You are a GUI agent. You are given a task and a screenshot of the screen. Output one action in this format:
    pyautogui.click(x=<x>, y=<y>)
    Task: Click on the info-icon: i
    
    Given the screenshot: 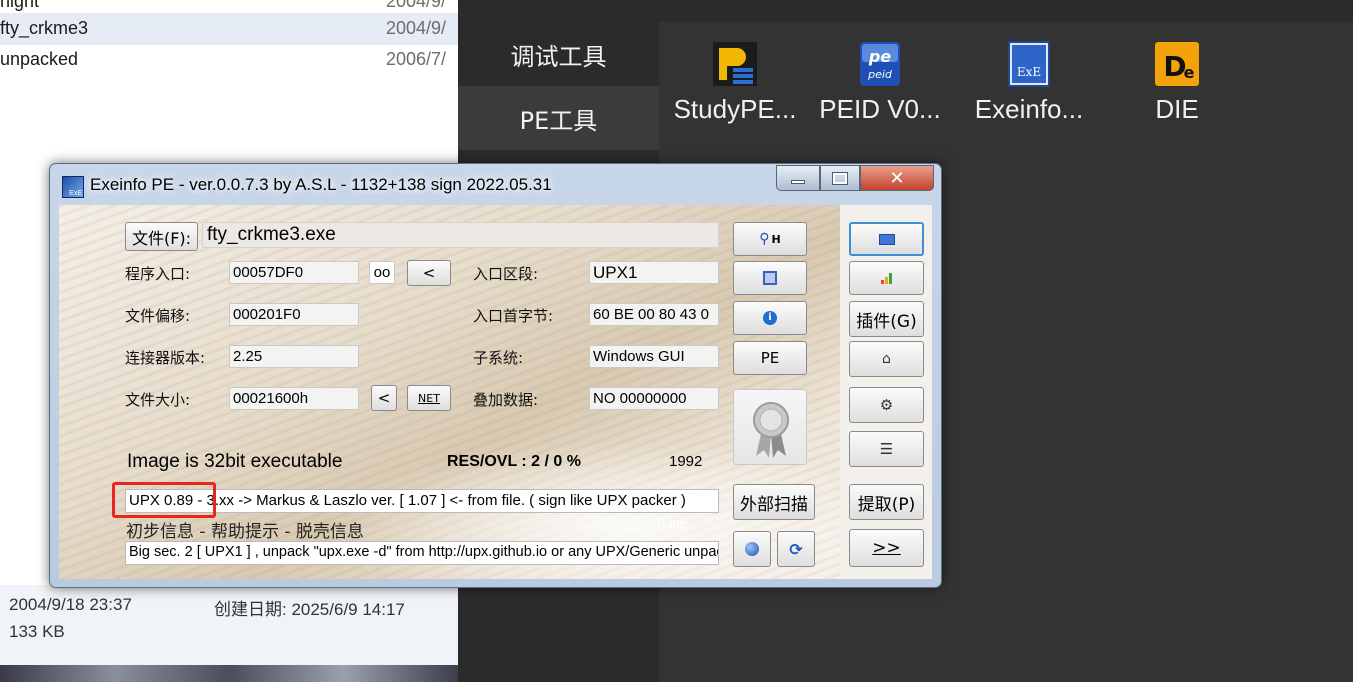 What is the action you would take?
    pyautogui.click(x=770, y=318)
    